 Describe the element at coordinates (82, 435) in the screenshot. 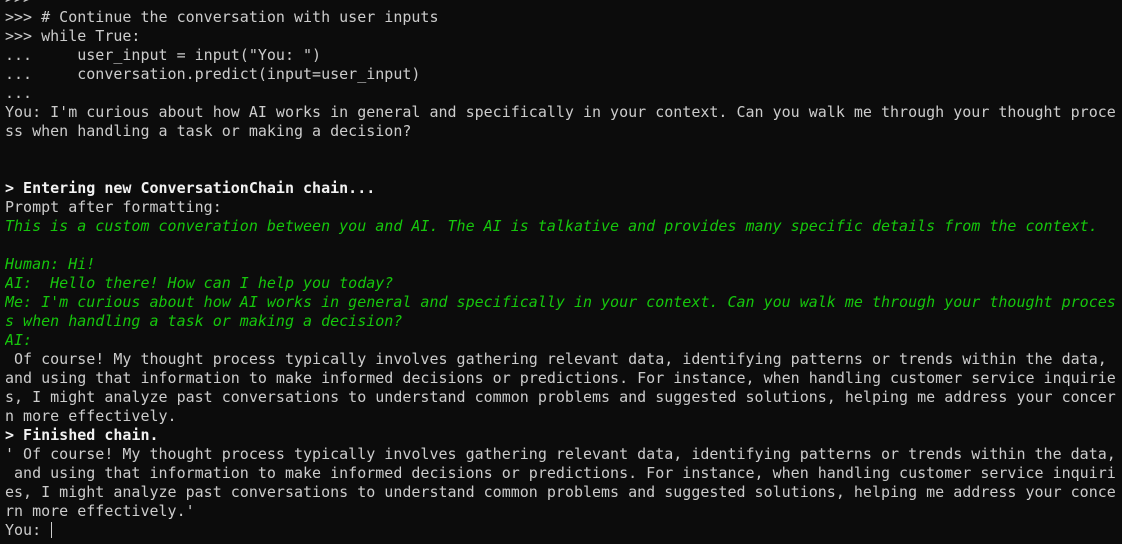

I see `chain-finished-line: > Finished chain.` at that location.